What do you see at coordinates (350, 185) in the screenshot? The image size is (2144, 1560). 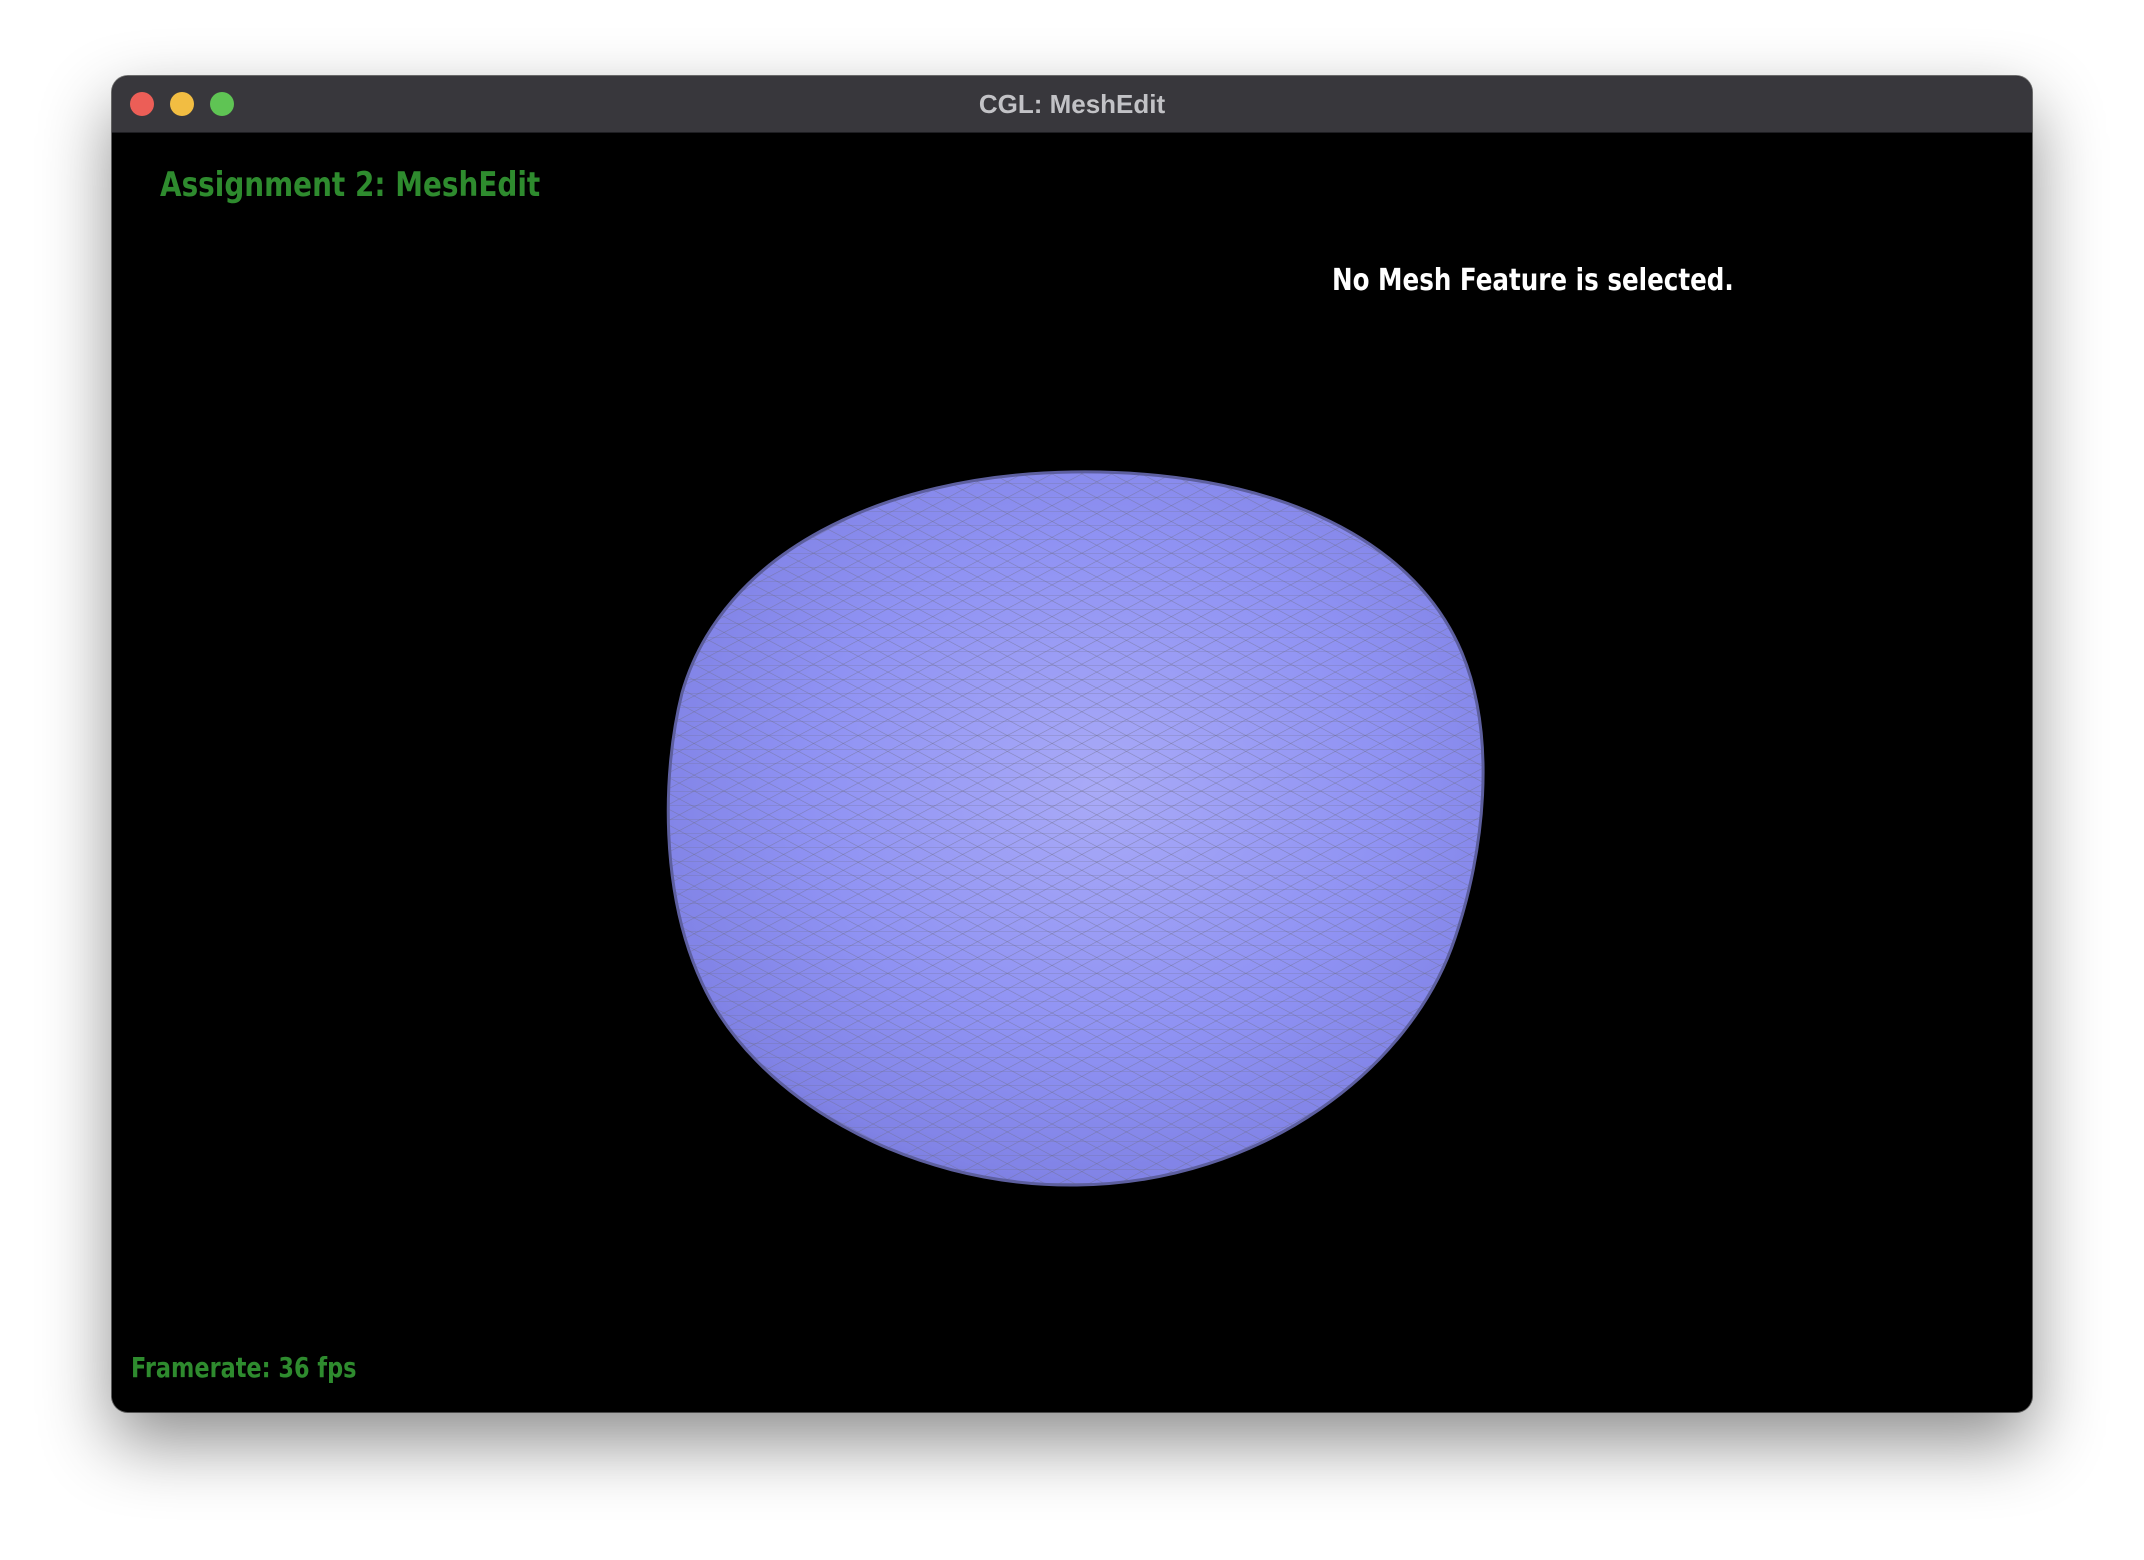 I see `app-heading: Assignment 2: MeshEdit` at bounding box center [350, 185].